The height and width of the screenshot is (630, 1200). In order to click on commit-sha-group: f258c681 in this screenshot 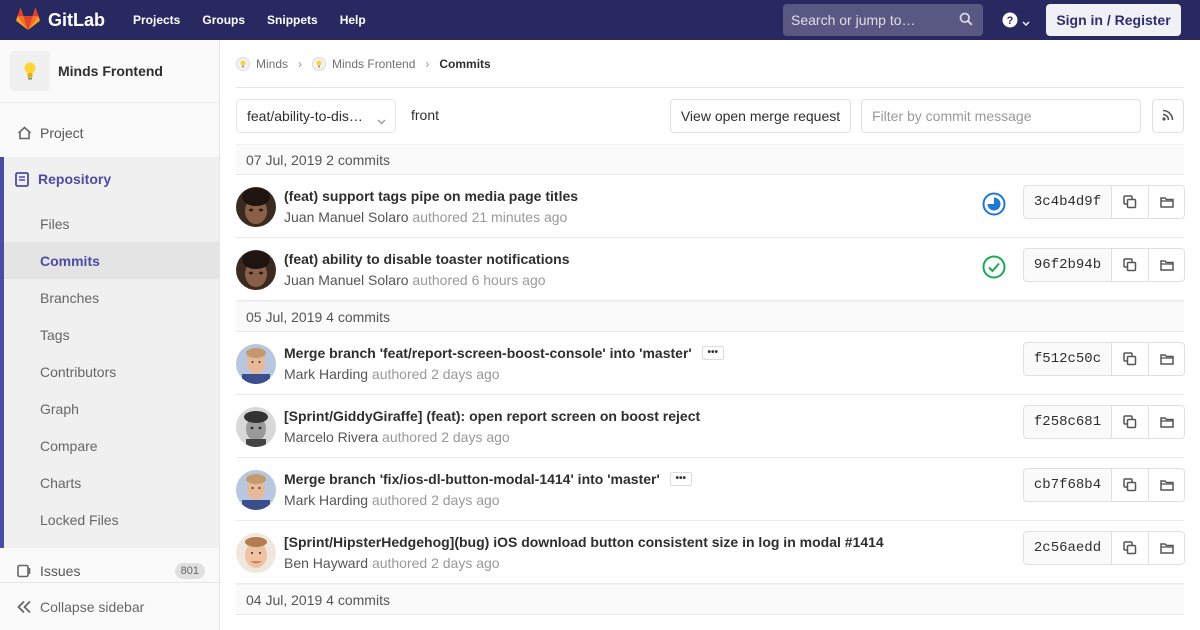, I will do `click(1104, 422)`.